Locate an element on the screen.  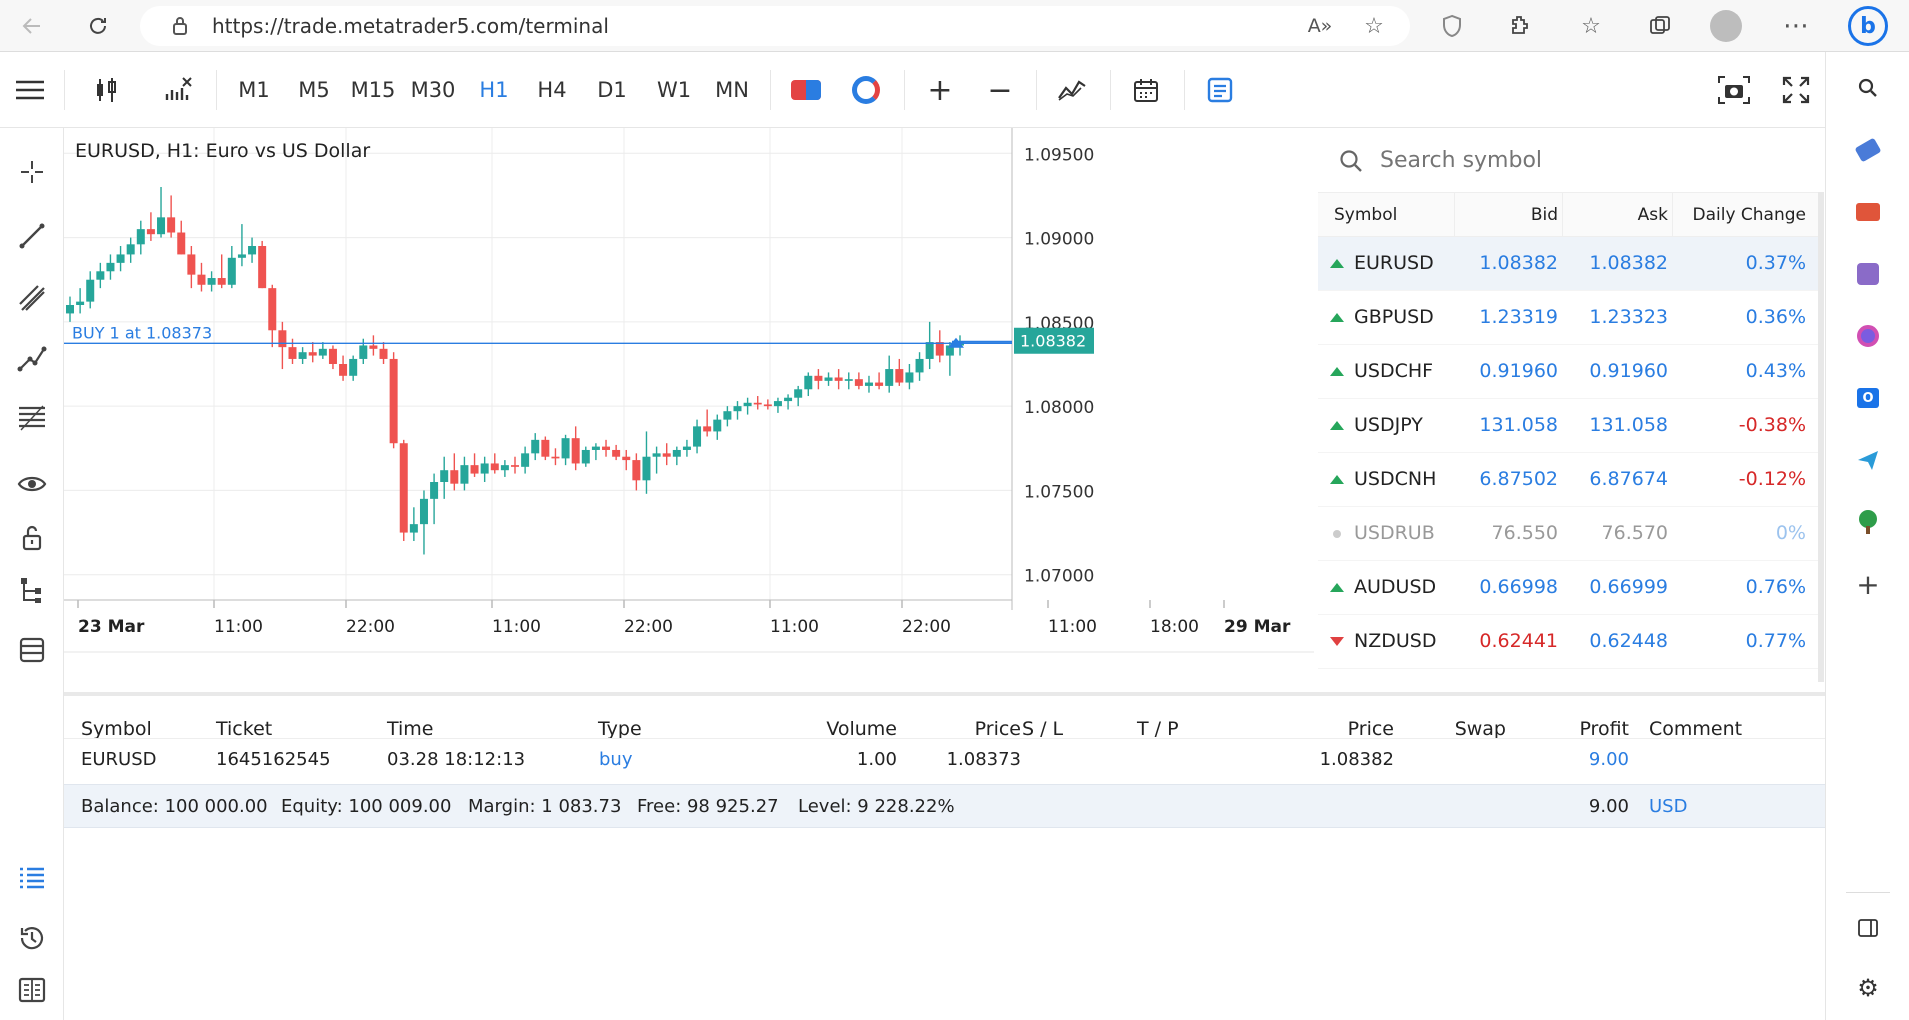
header-ask: Ask is located at coordinates (1653, 215).